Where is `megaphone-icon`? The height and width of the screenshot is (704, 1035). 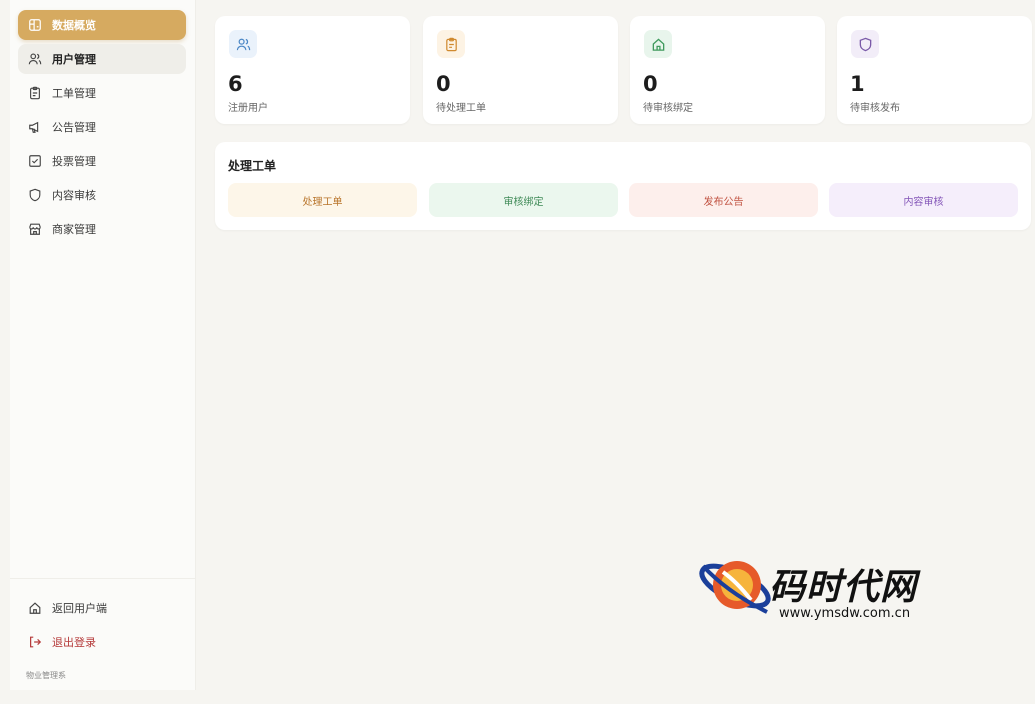 megaphone-icon is located at coordinates (35, 127).